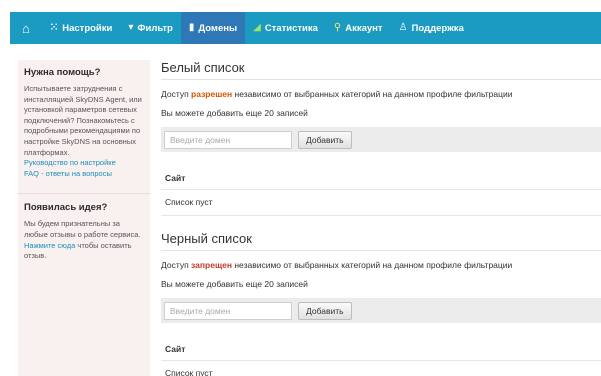 This screenshot has width=601, height=376. I want to click on whitelist-column-header: Сайт, so click(381, 177).